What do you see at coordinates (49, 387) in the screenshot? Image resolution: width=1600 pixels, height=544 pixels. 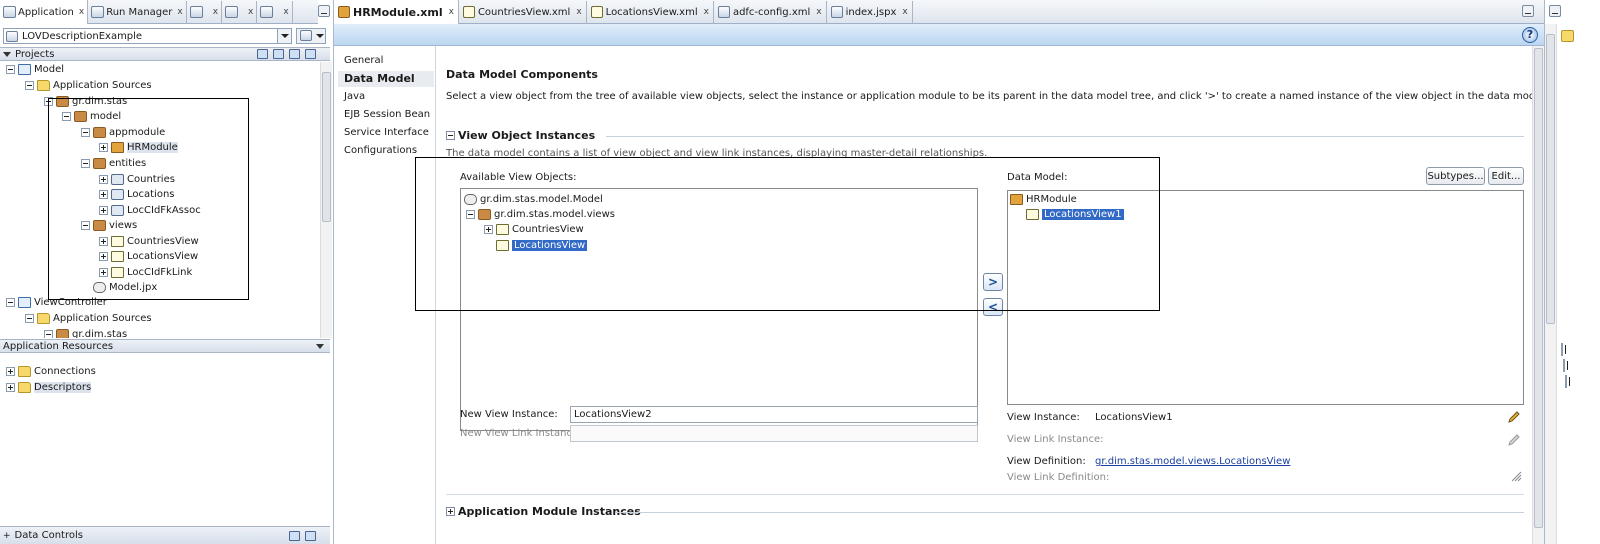 I see `tree-node: Descriptors` at bounding box center [49, 387].